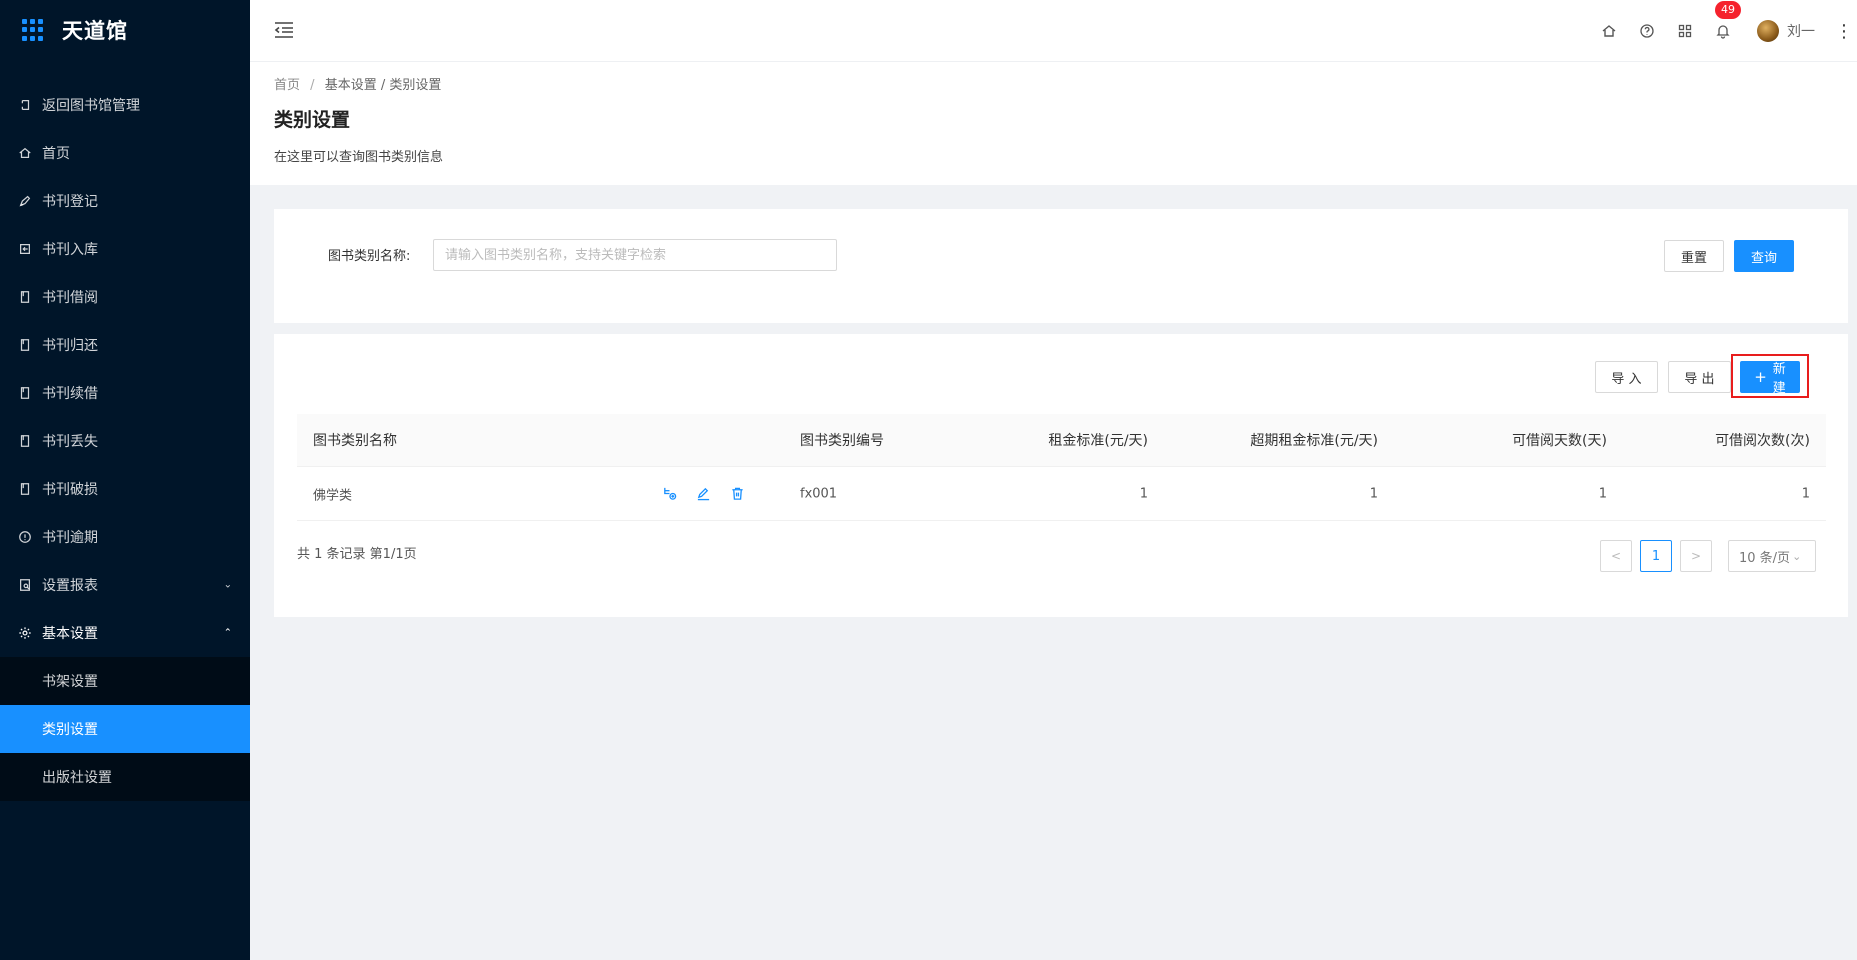 Image resolution: width=1857 pixels, height=960 pixels. Describe the element at coordinates (95, 31) in the screenshot. I see `app-title: 天道馆` at that location.